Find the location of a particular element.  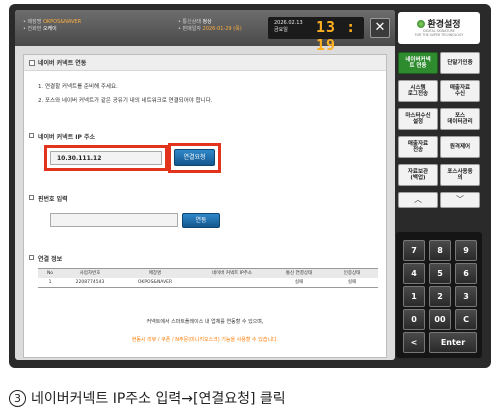

key-1: 1 is located at coordinates (414, 296).